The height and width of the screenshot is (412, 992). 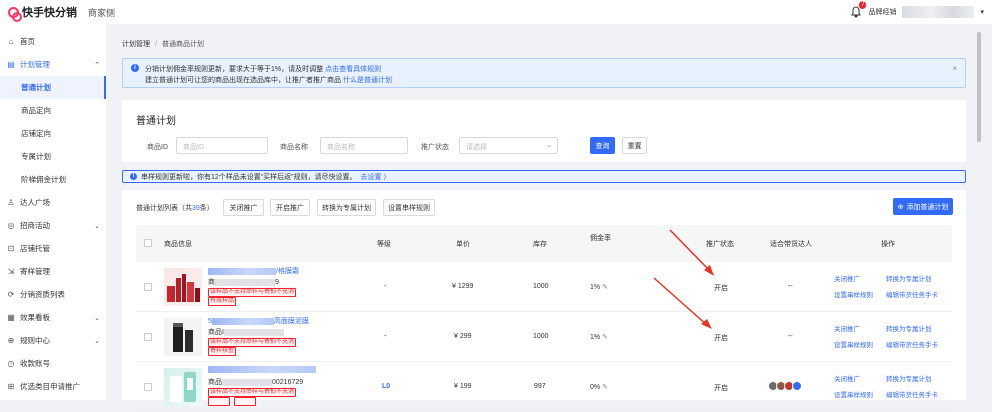 What do you see at coordinates (290, 207) in the screenshot?
I see `batch-open-promo-button: 开启推广` at bounding box center [290, 207].